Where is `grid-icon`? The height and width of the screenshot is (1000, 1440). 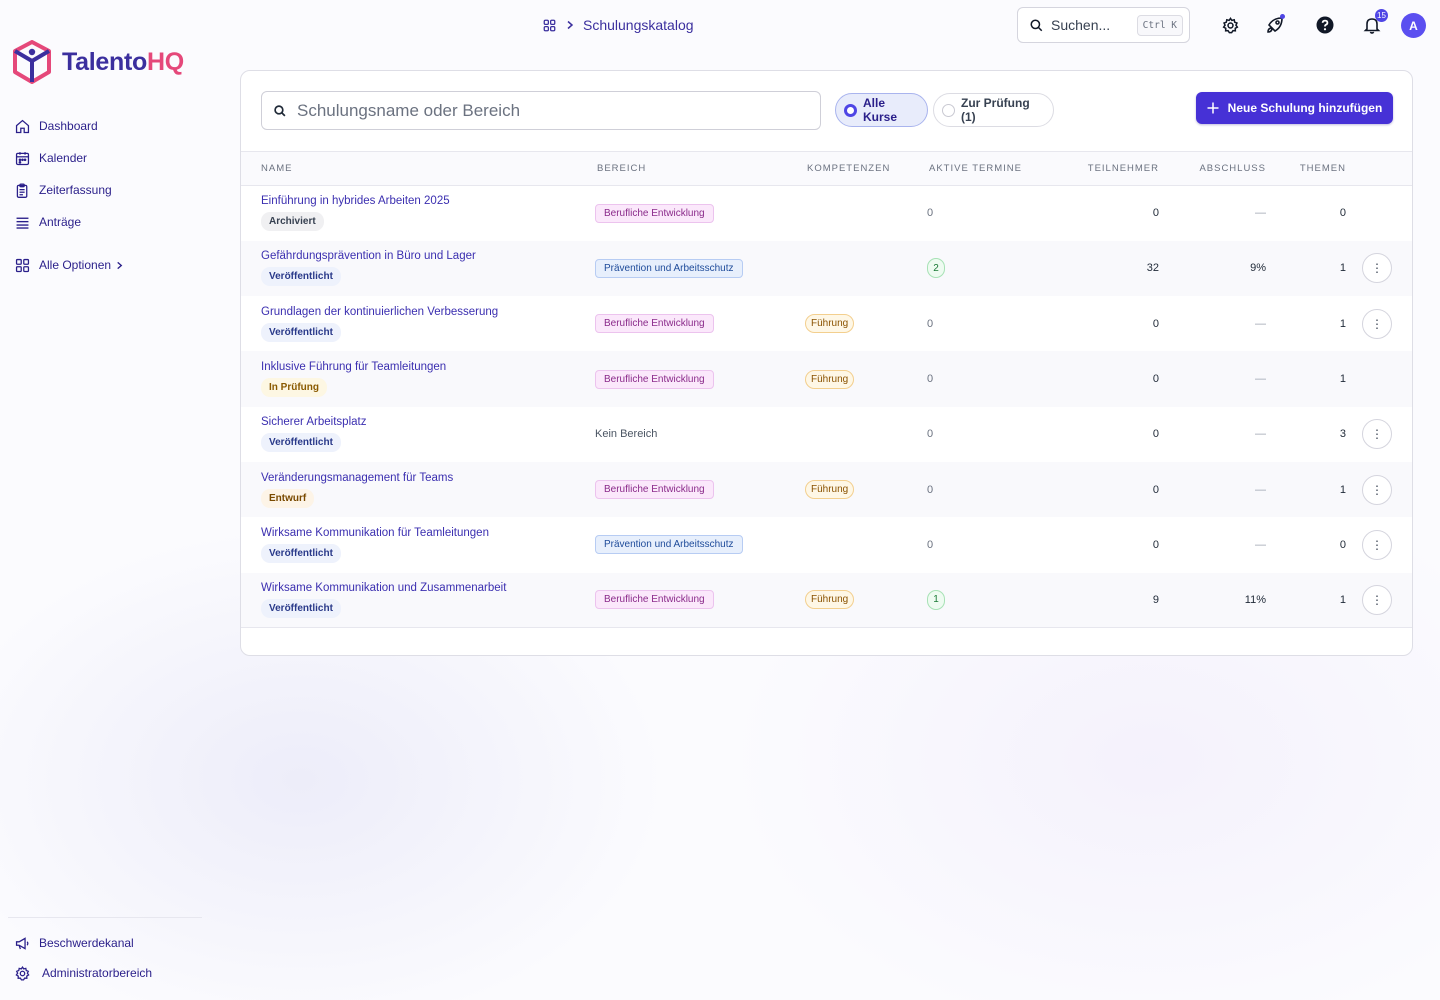 grid-icon is located at coordinates (549, 25).